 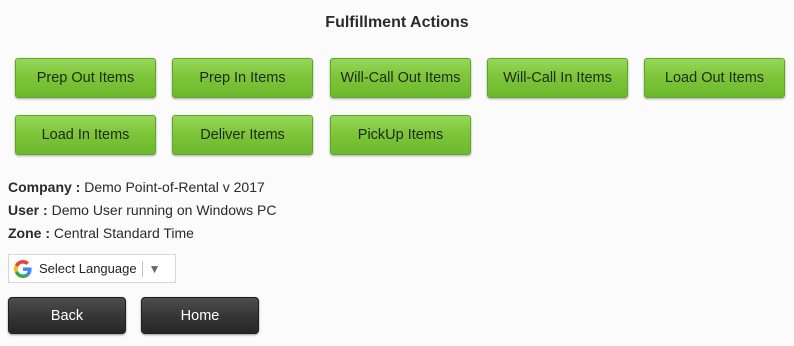 I want to click on prep-out-items-button: Prep Out Items, so click(x=85, y=78).